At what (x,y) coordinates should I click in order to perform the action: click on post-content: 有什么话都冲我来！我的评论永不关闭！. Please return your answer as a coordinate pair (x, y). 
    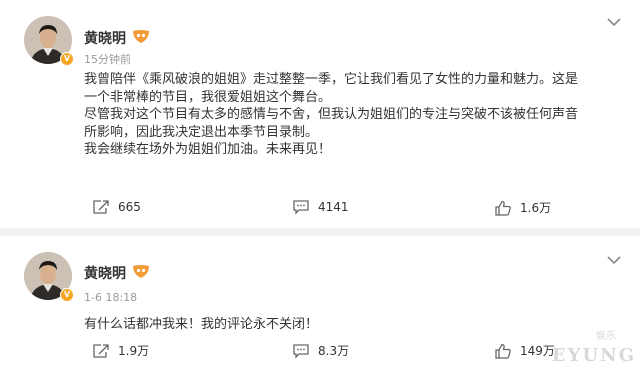
    Looking at the image, I should click on (354, 325).